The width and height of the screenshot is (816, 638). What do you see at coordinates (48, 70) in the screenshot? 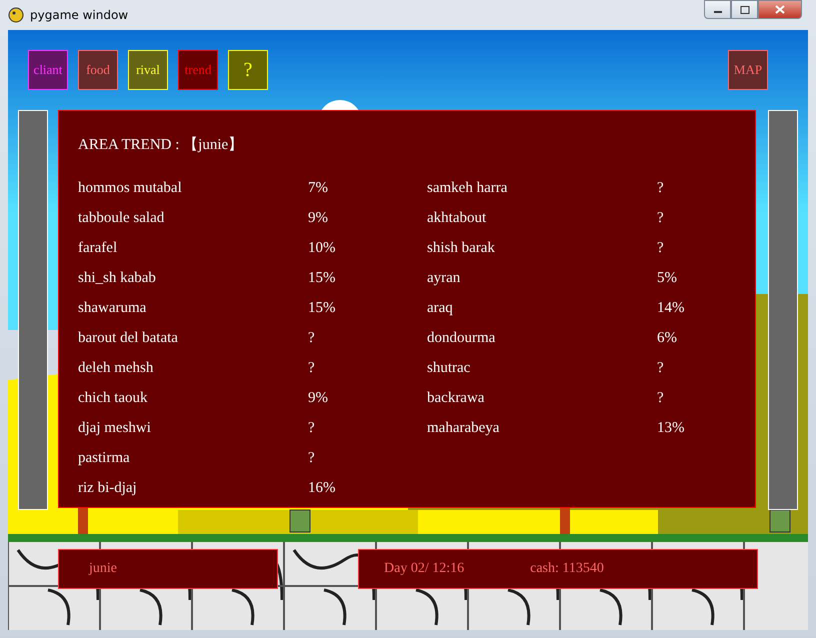
I see `menu-button: cliant` at bounding box center [48, 70].